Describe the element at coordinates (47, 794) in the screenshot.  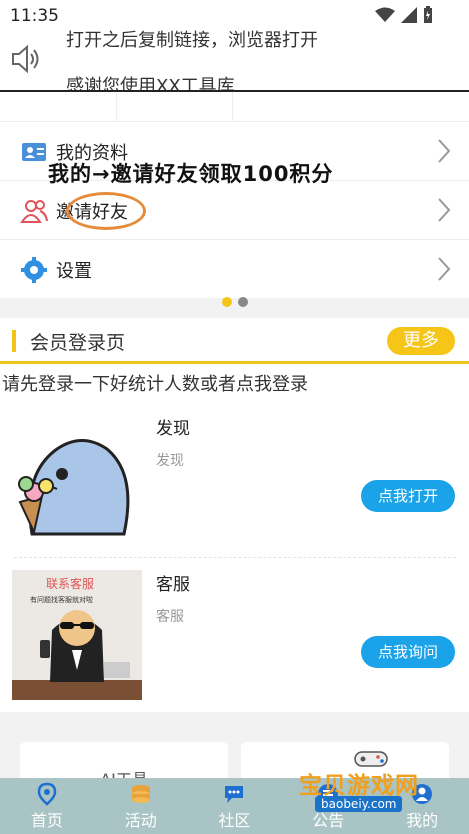
I see `home-pin-icon` at that location.